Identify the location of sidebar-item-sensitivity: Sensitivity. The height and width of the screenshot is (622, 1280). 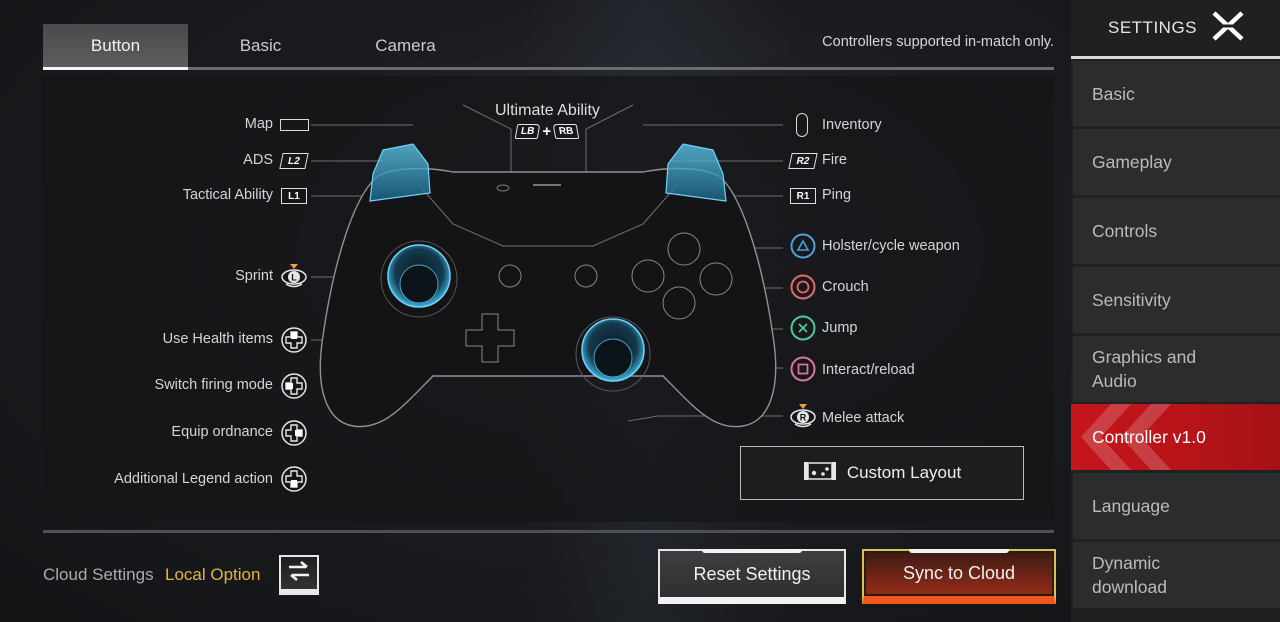
(1176, 300).